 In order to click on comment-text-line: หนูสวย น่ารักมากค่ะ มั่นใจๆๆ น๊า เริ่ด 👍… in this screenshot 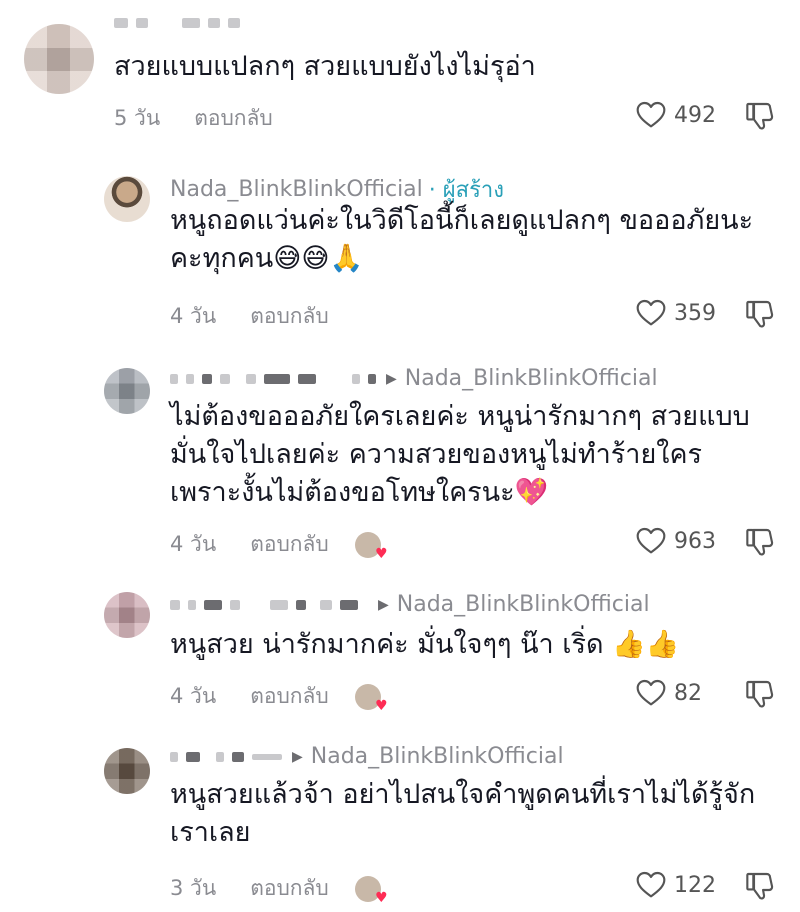, I will do `click(425, 644)`.